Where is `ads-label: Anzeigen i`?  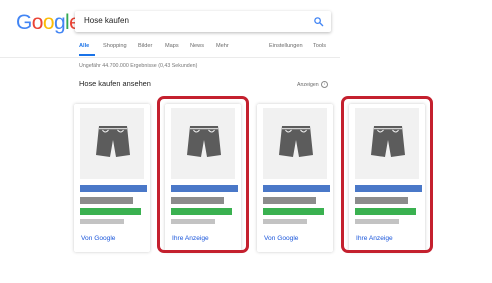
ads-label: Anzeigen i is located at coordinates (313, 84).